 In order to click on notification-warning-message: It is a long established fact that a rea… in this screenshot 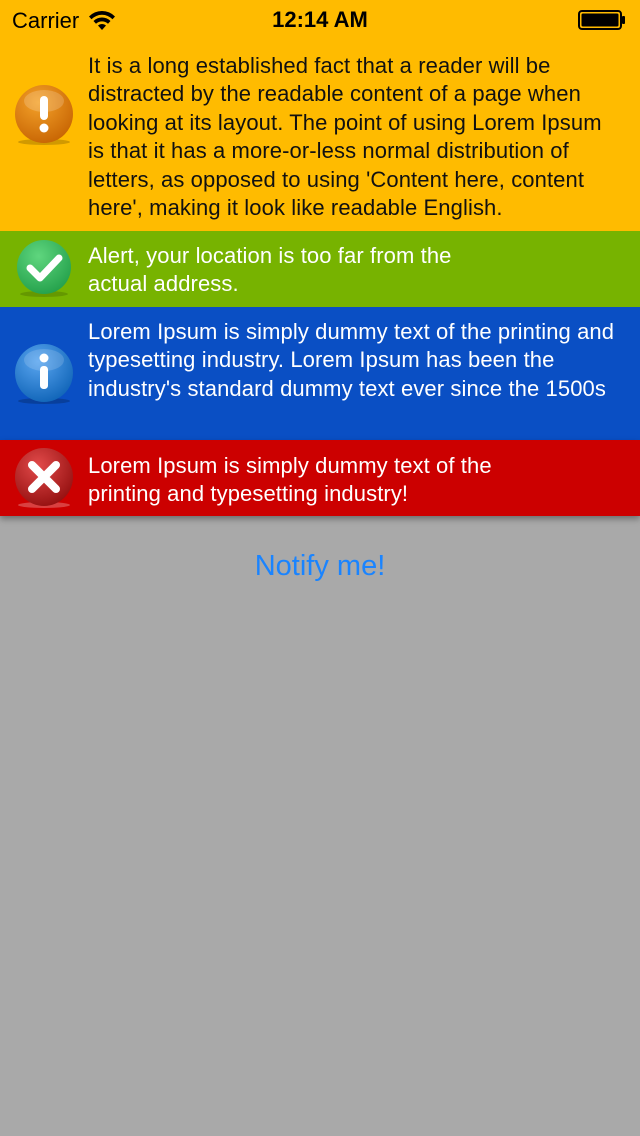, I will do `click(345, 137)`.